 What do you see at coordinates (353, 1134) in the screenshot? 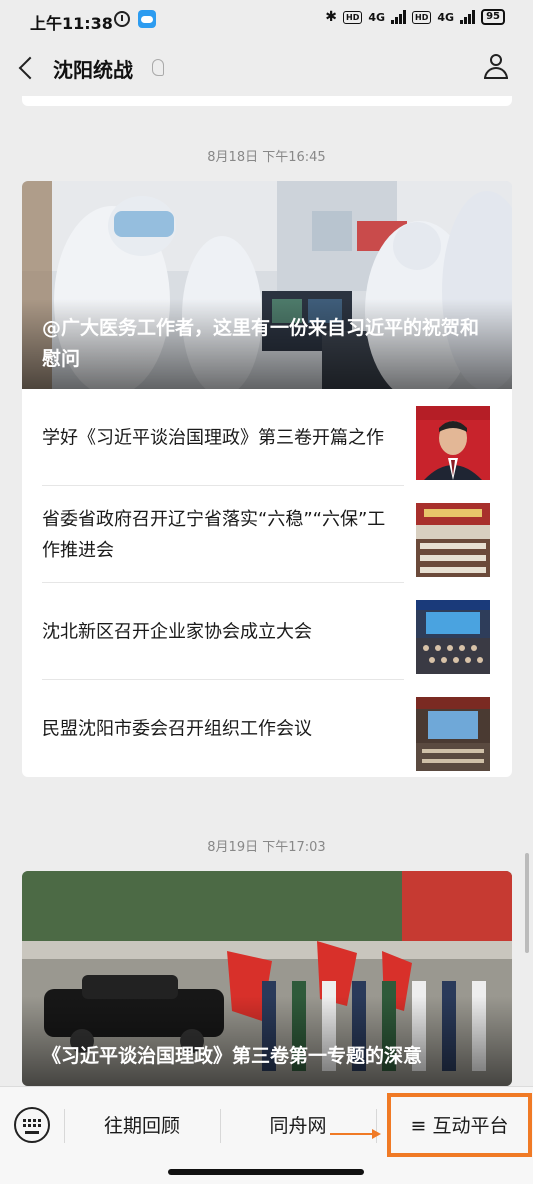
I see `annotation-arrow` at bounding box center [353, 1134].